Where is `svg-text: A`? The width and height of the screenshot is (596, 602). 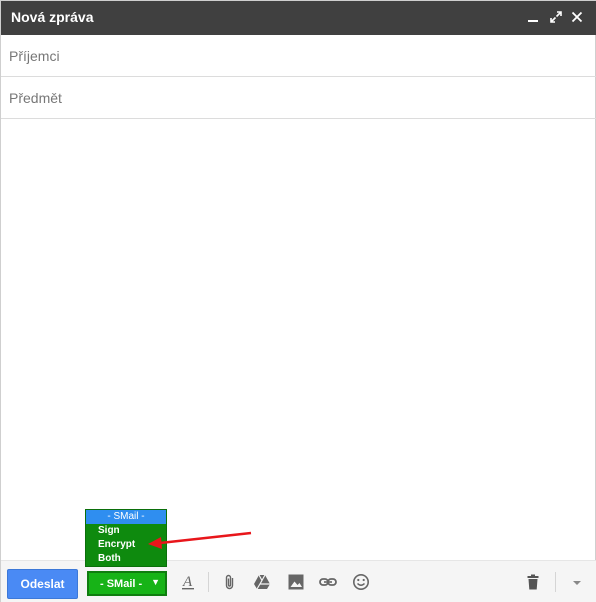 svg-text: A is located at coordinates (187, 582).